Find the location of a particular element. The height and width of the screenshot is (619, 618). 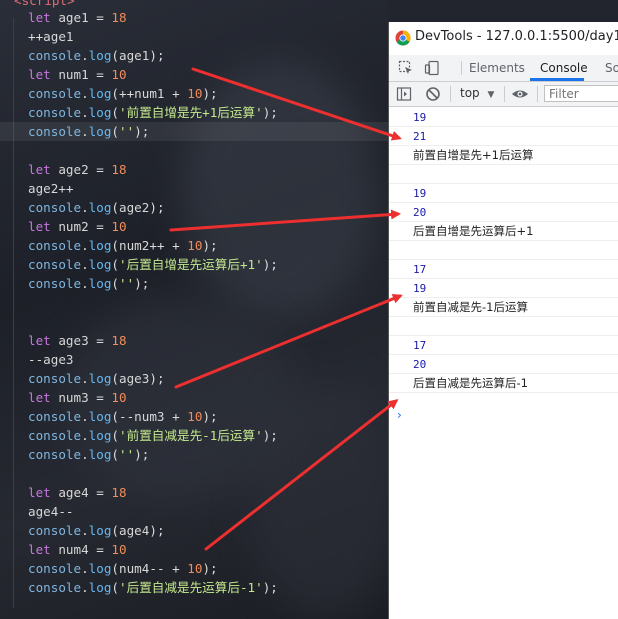

clear-console-icon is located at coordinates (433, 94).